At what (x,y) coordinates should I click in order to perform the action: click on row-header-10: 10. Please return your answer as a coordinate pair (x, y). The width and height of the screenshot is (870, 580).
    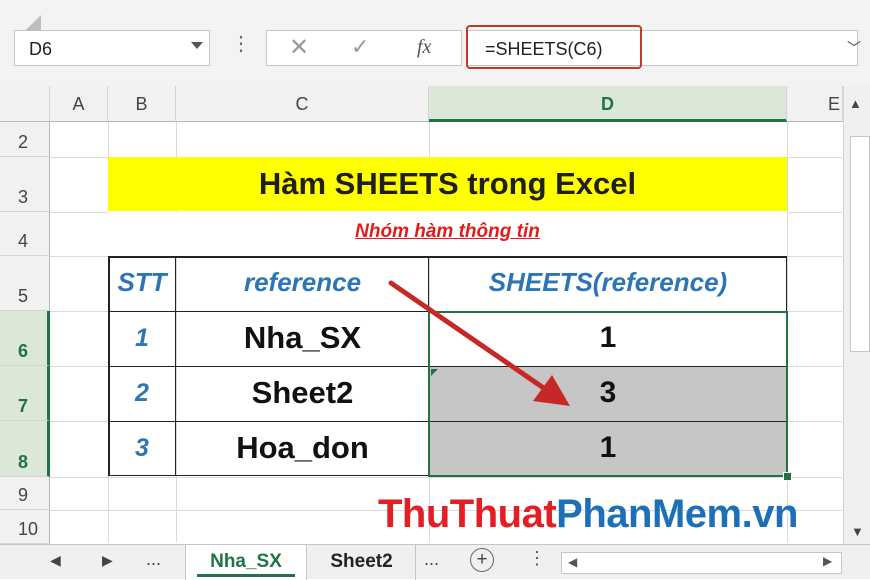
    Looking at the image, I should click on (25, 527).